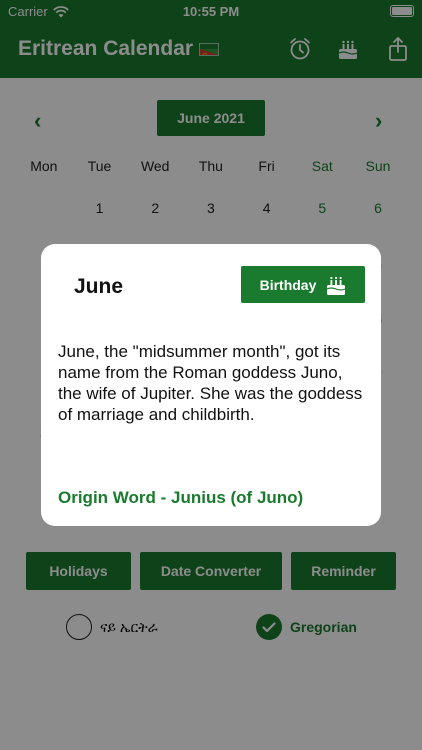 The width and height of the screenshot is (422, 750). I want to click on birthday-button-label: Birthday, so click(288, 284).